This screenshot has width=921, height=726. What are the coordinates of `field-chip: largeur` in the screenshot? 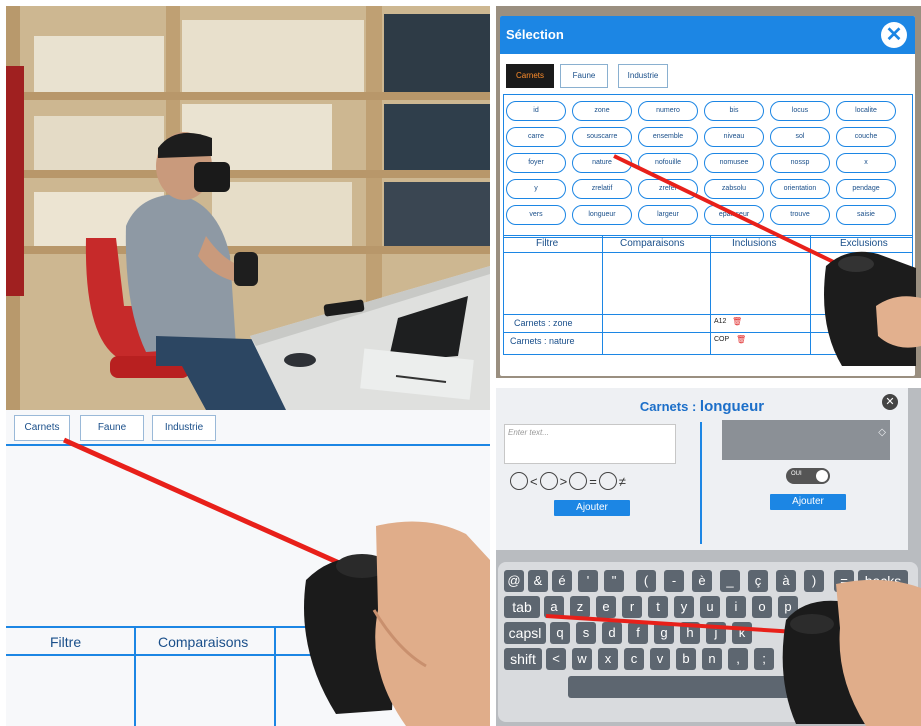 It's located at (668, 215).